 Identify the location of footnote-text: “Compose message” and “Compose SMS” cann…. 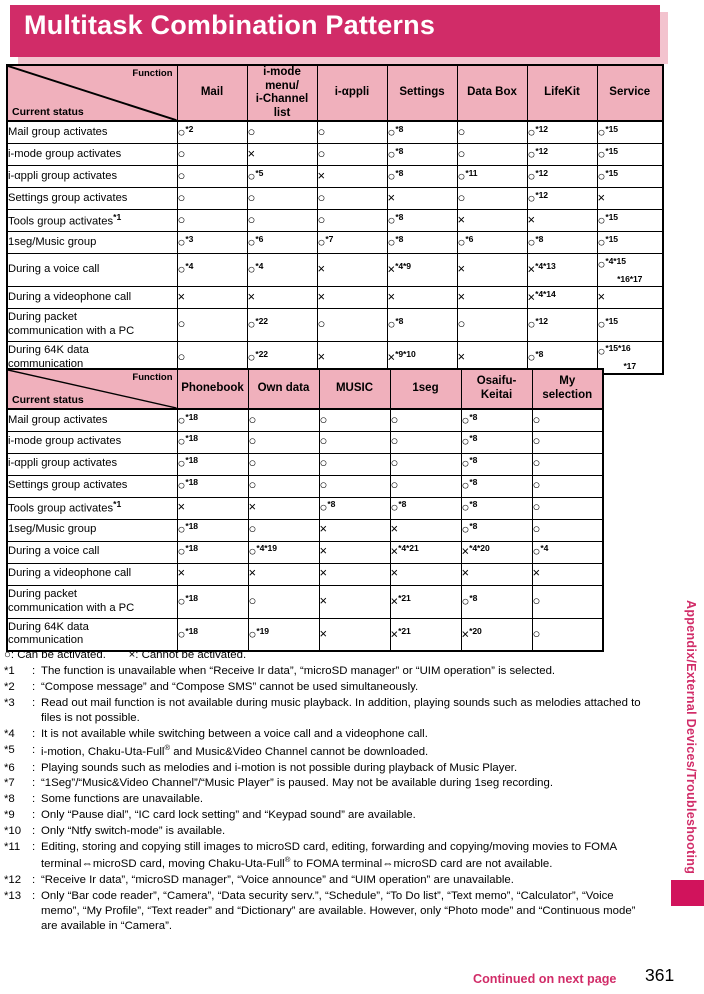
(230, 687).